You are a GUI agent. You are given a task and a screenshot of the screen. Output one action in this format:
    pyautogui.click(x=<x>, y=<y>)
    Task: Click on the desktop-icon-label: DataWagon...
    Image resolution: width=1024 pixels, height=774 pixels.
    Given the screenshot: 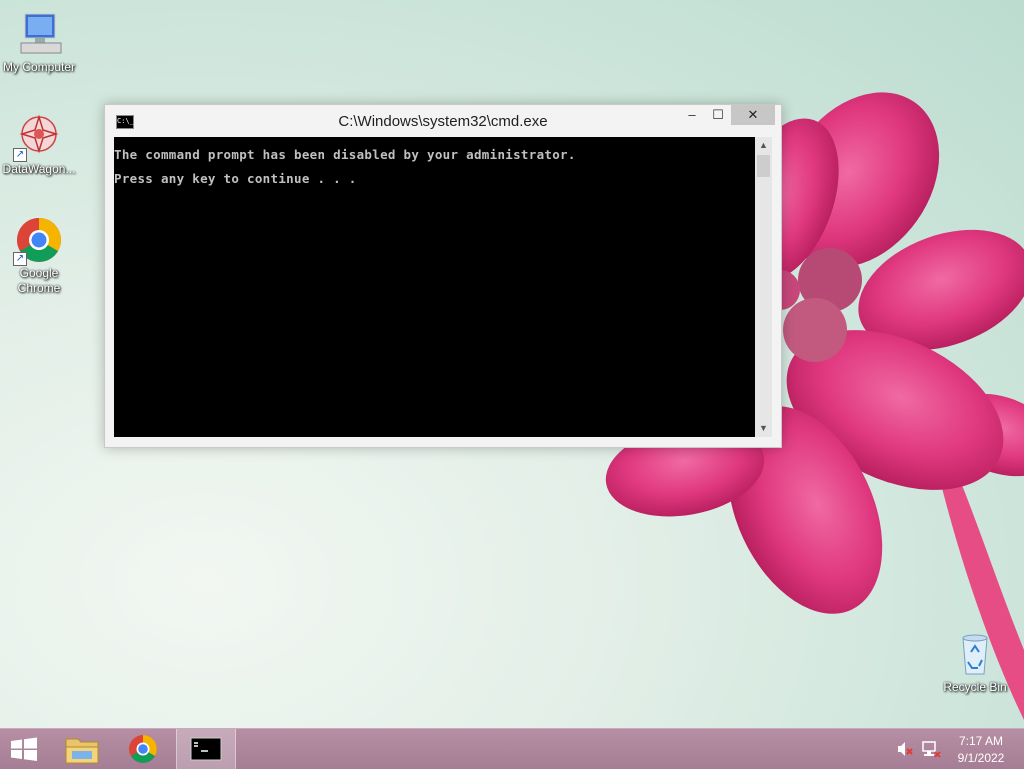 What is the action you would take?
    pyautogui.click(x=39, y=169)
    